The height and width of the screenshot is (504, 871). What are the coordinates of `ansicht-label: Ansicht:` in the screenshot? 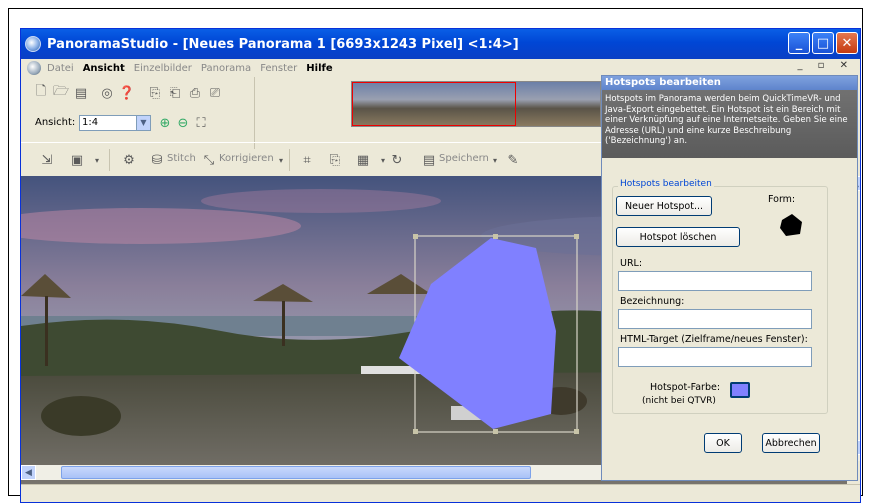 It's located at (55, 122).